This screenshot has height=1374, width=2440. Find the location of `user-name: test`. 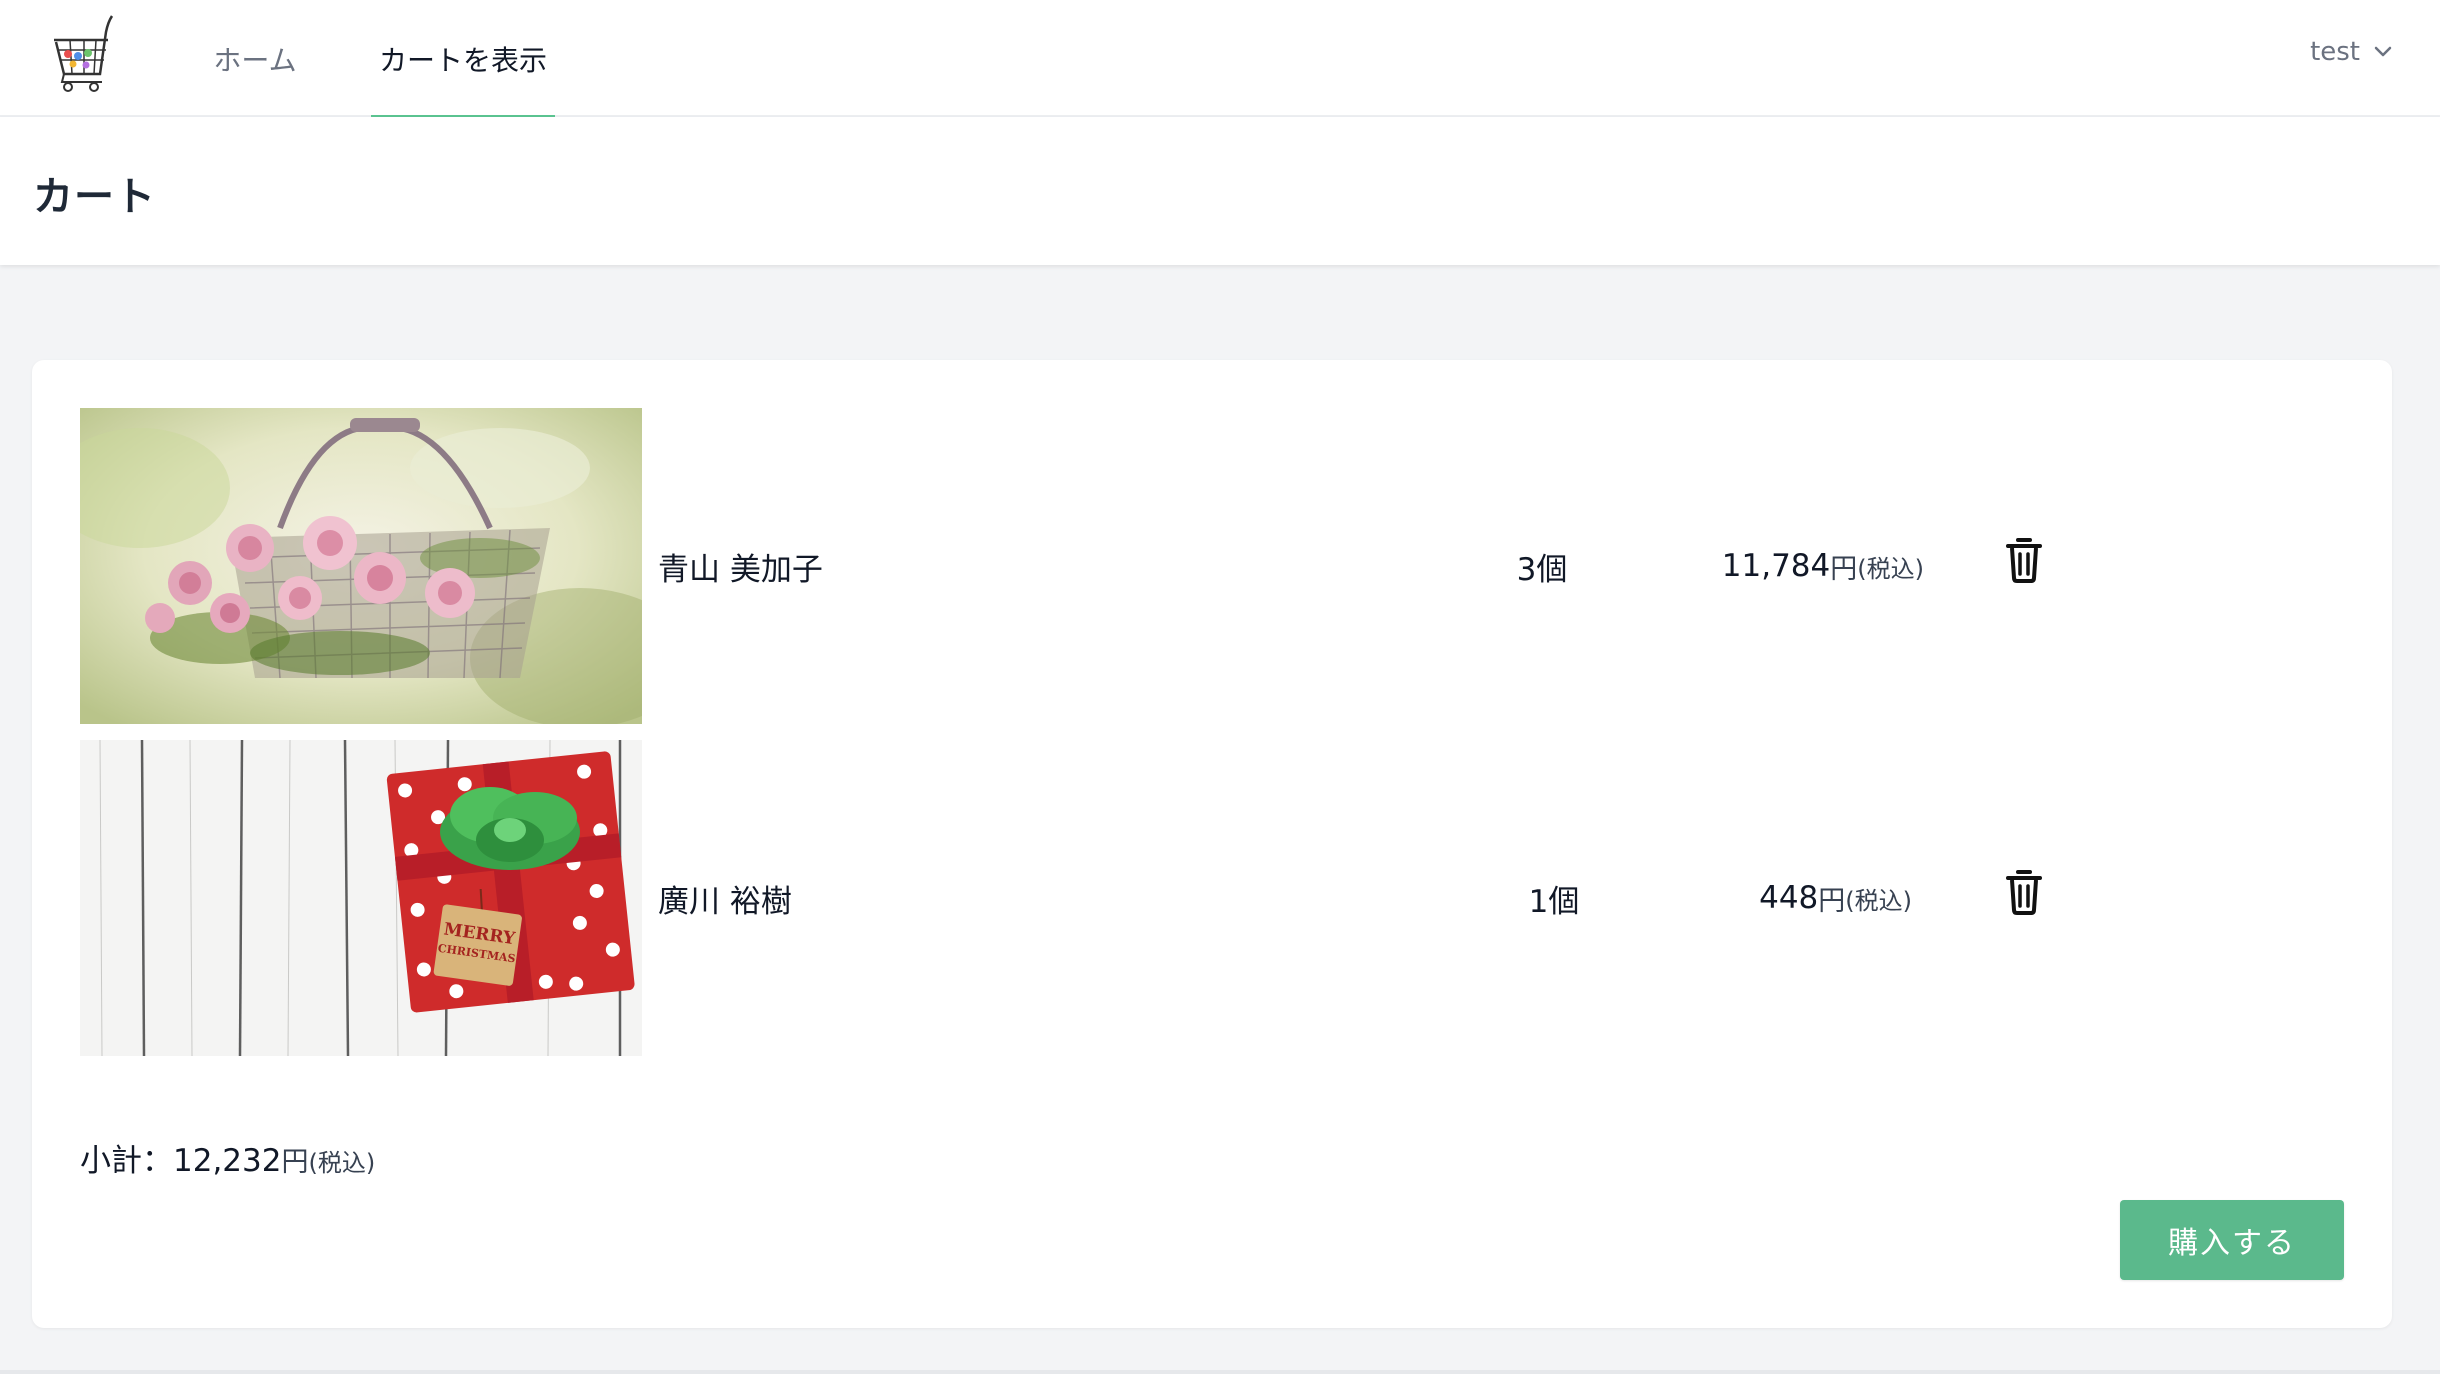

user-name: test is located at coordinates (2335, 52).